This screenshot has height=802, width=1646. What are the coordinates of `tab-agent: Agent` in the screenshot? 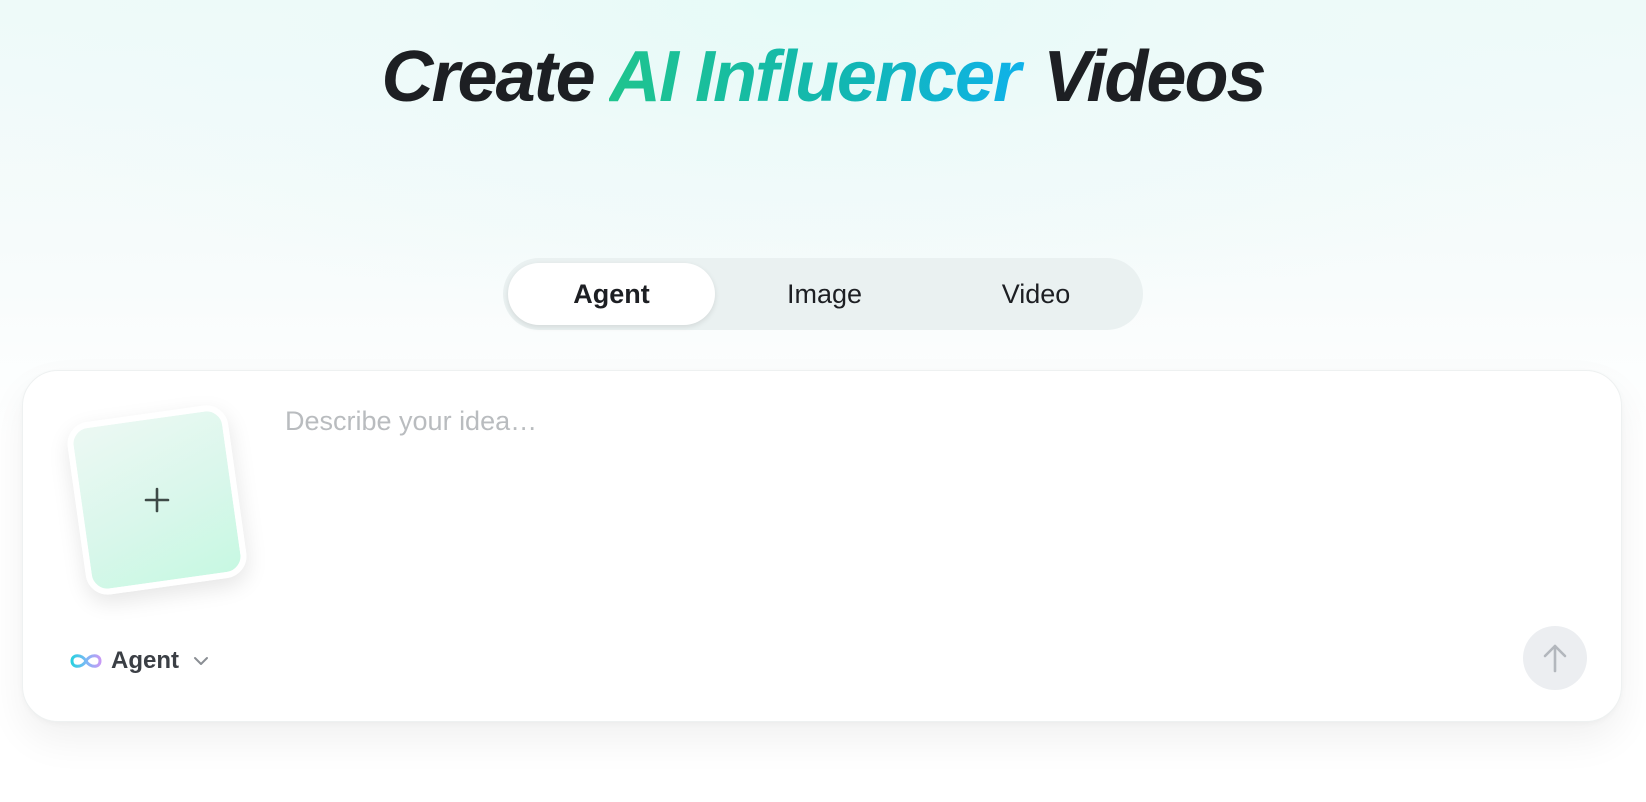 It's located at (611, 294).